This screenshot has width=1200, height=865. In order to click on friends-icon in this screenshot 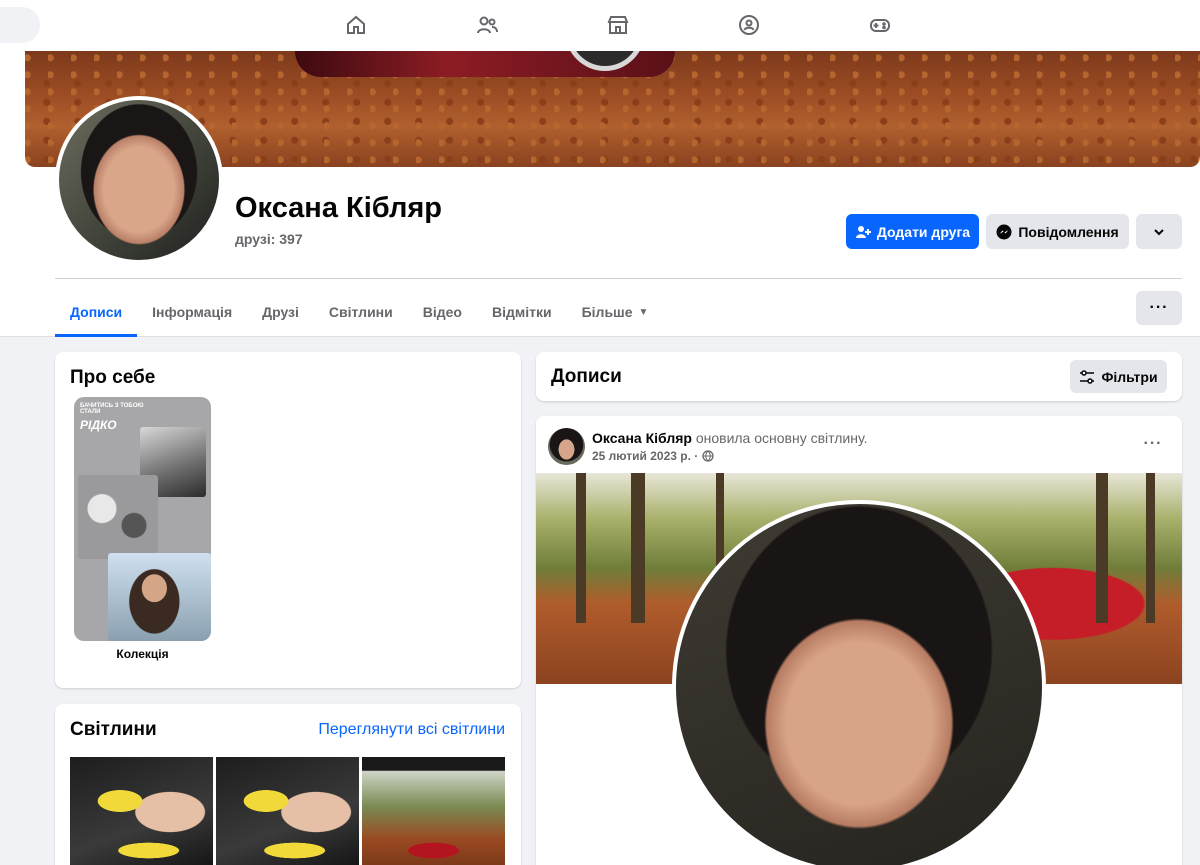, I will do `click(487, 25)`.